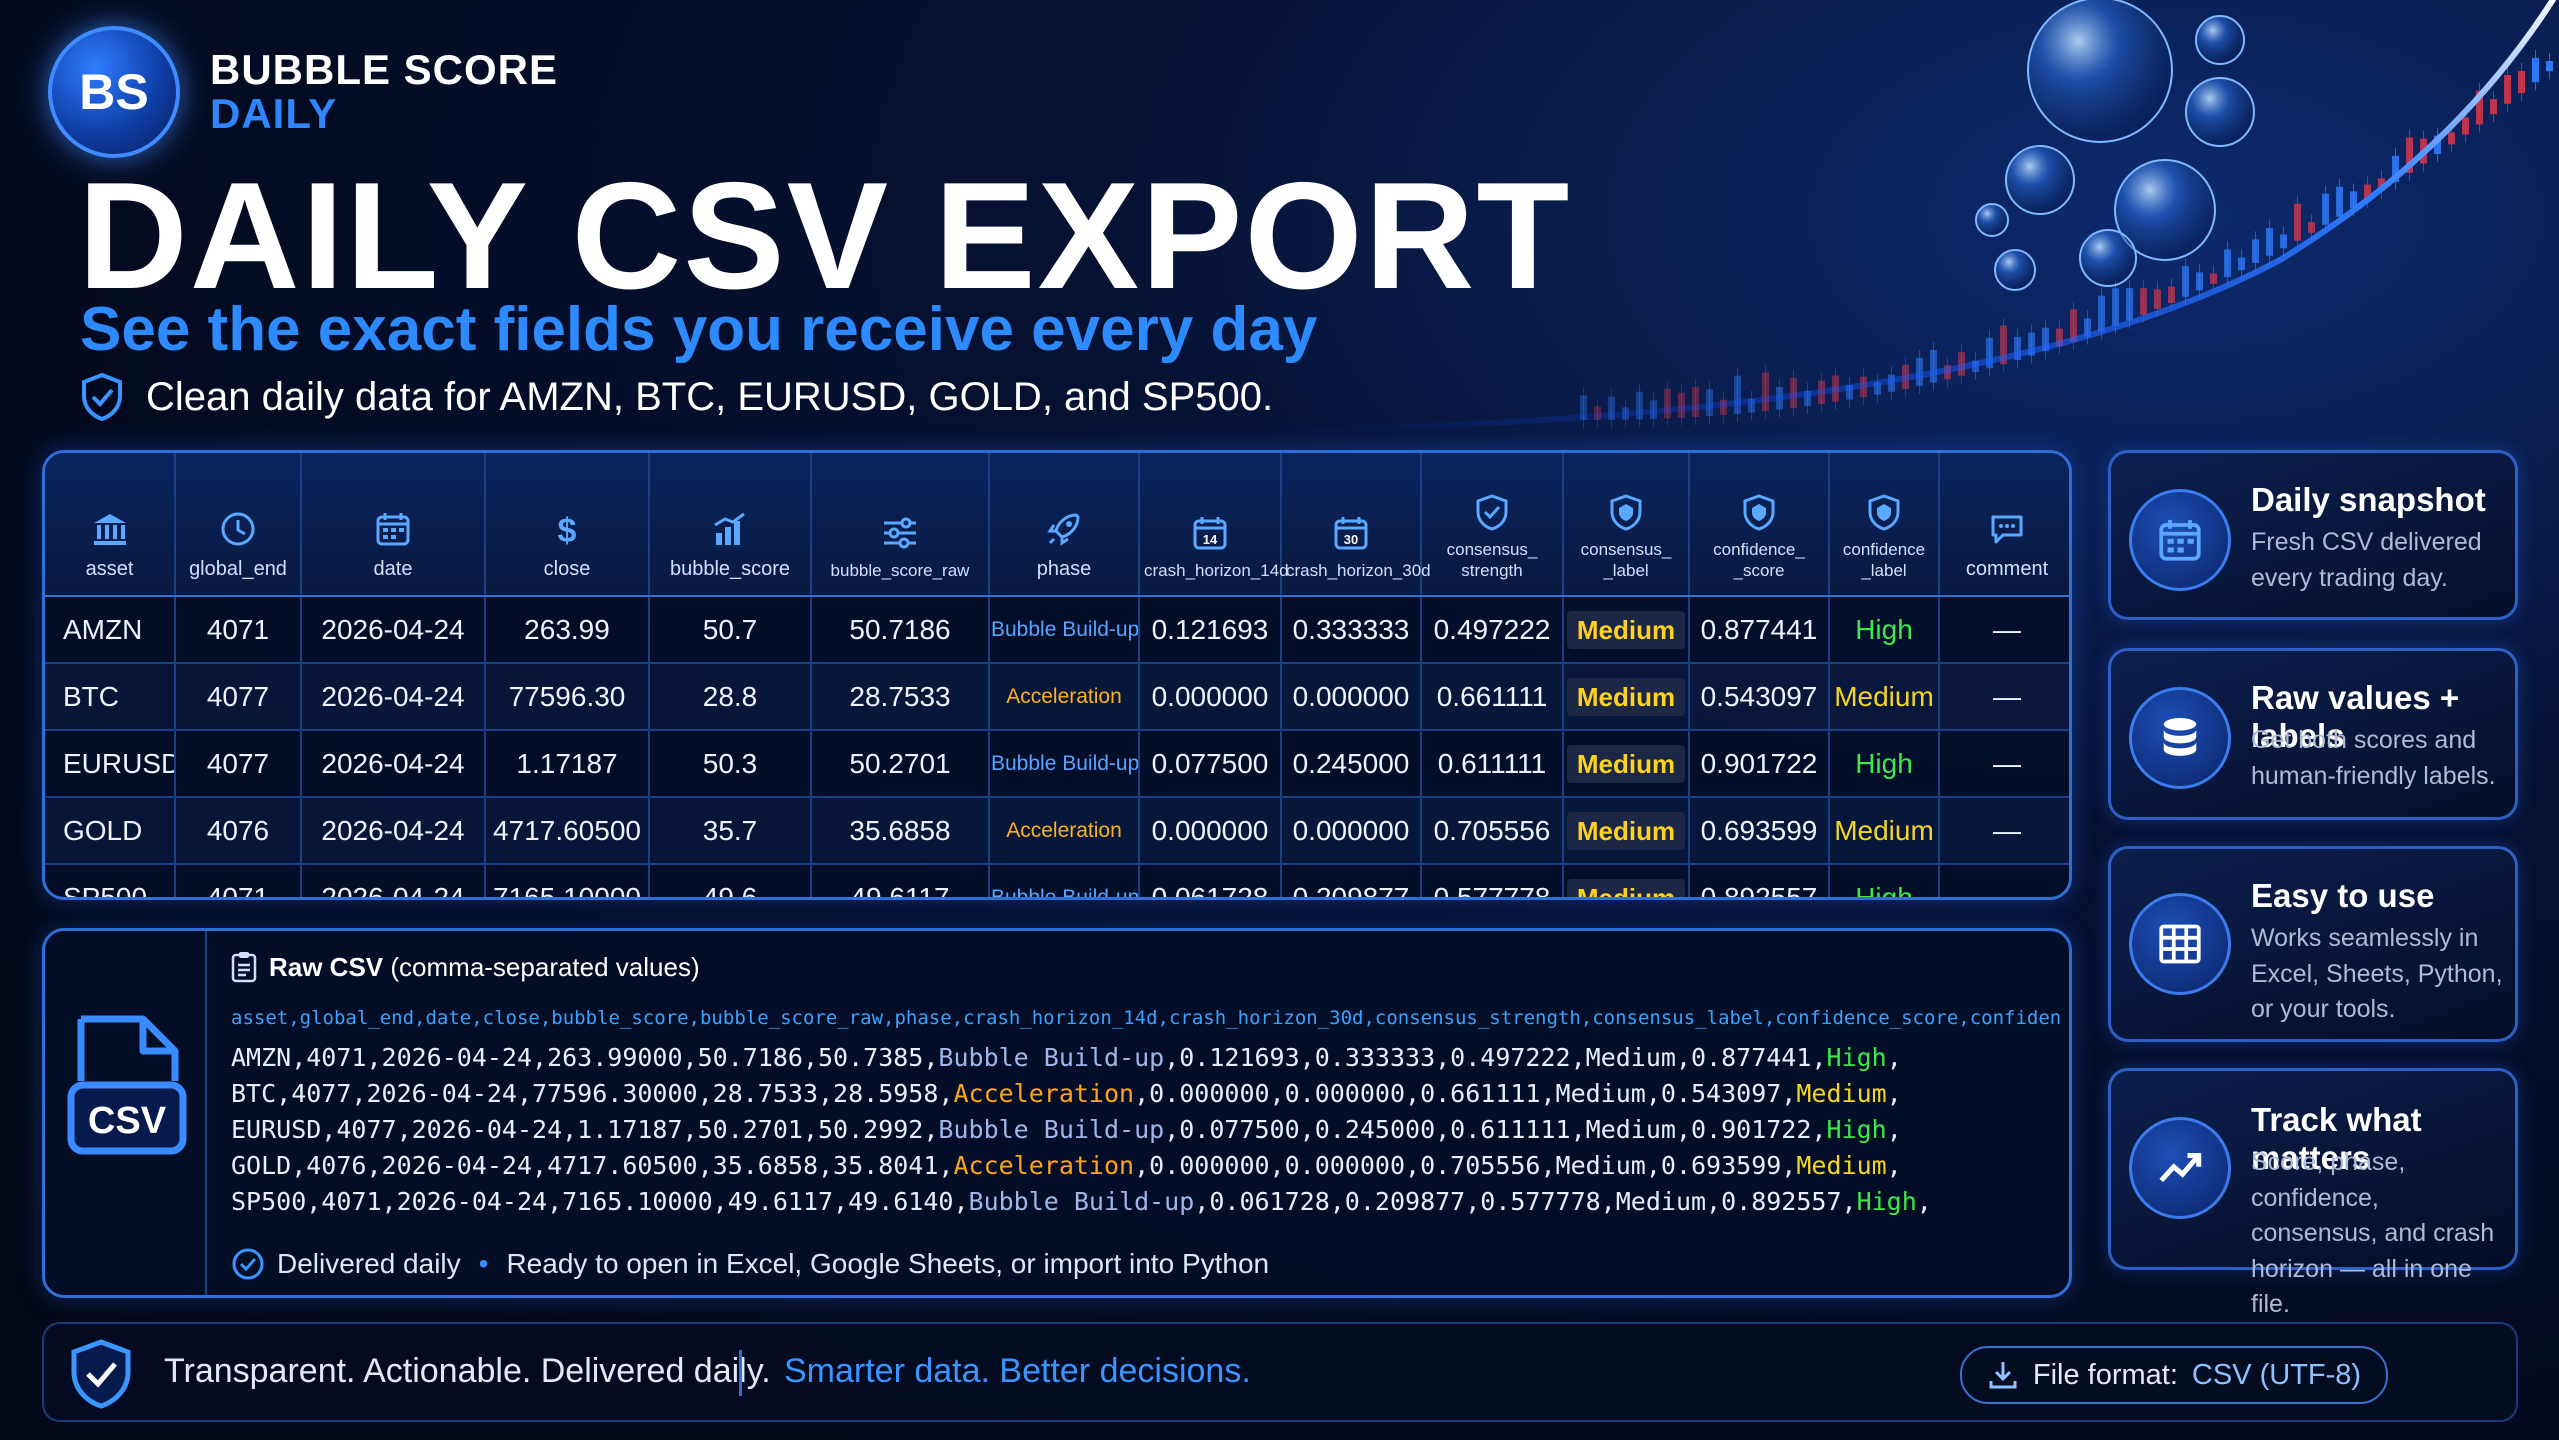 Image resolution: width=2559 pixels, height=1440 pixels. What do you see at coordinates (730, 831) in the screenshot?
I see `cell-bubble-score: 35.7` at bounding box center [730, 831].